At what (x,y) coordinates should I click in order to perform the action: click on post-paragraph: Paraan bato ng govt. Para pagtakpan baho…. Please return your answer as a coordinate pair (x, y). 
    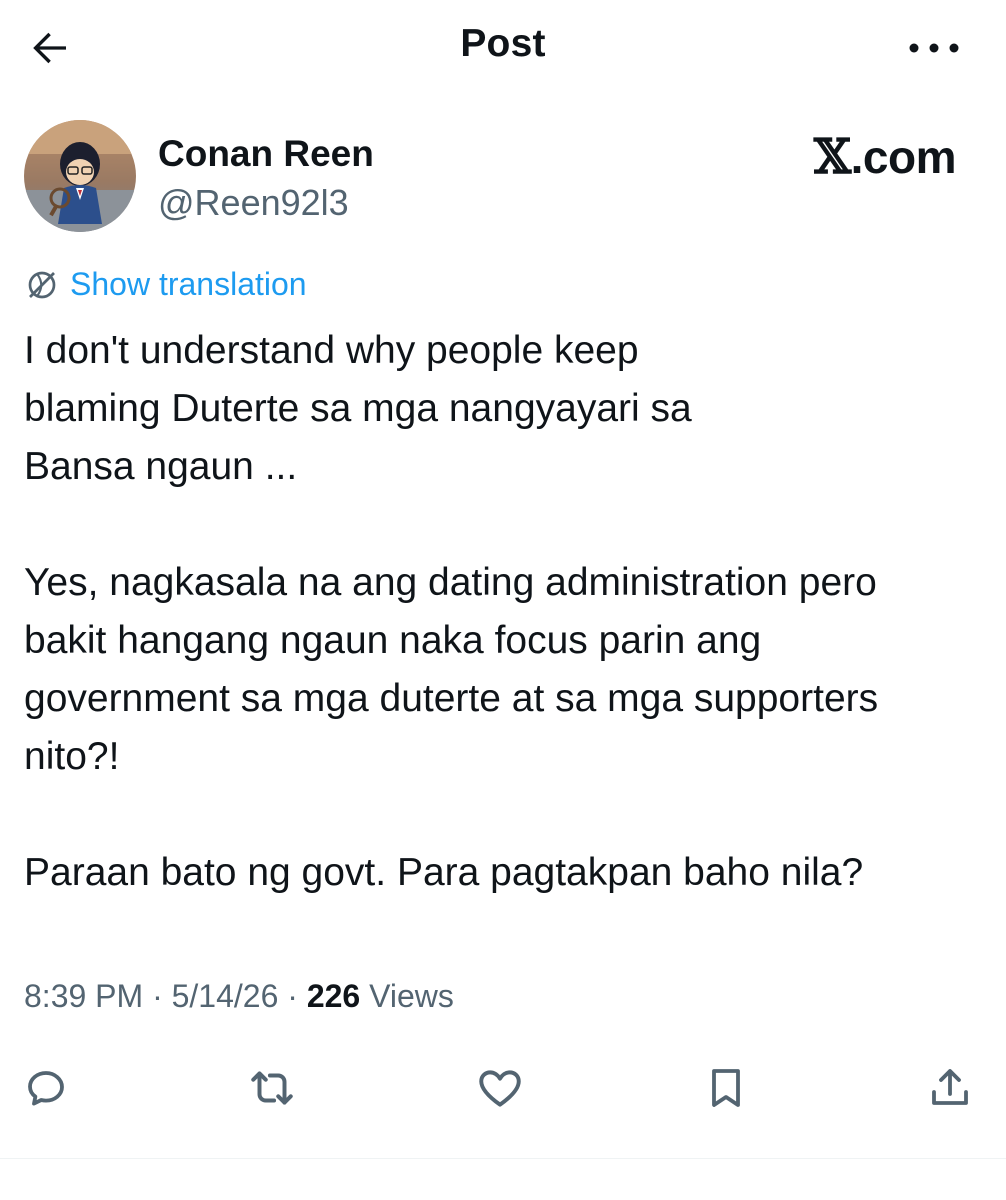
    Looking at the image, I should click on (444, 872).